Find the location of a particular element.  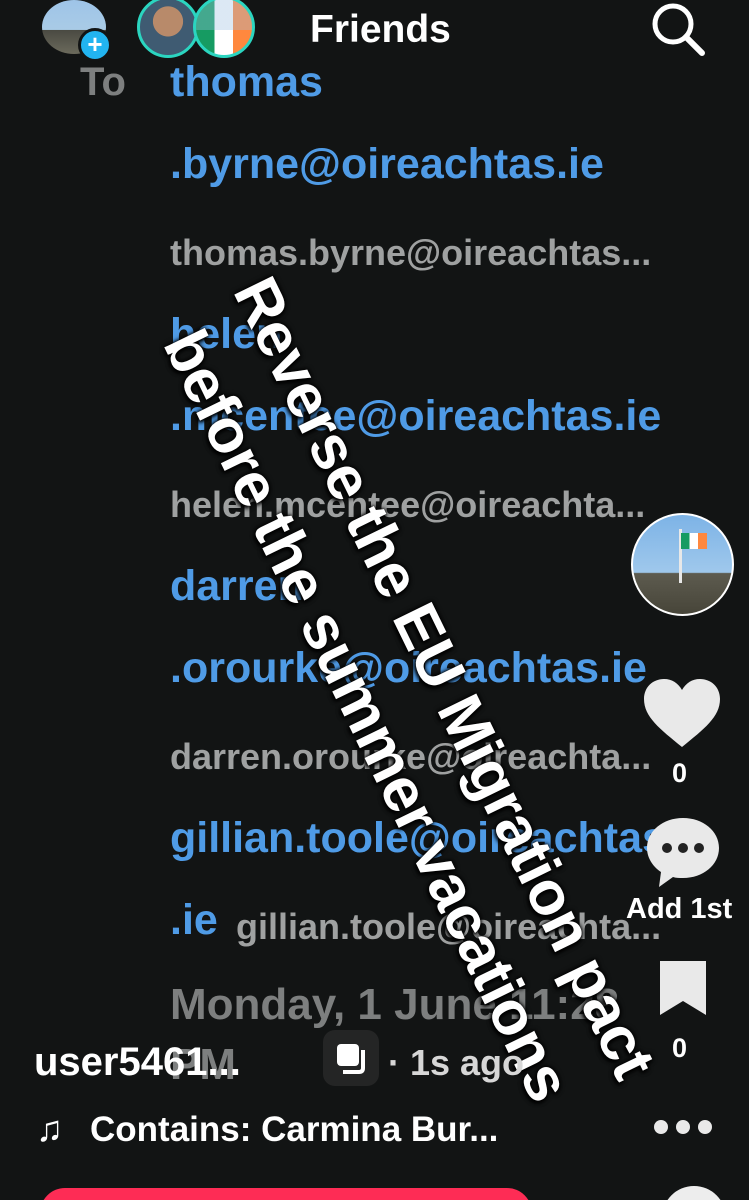

recipient-1-line1: thomas is located at coordinates (246, 82).